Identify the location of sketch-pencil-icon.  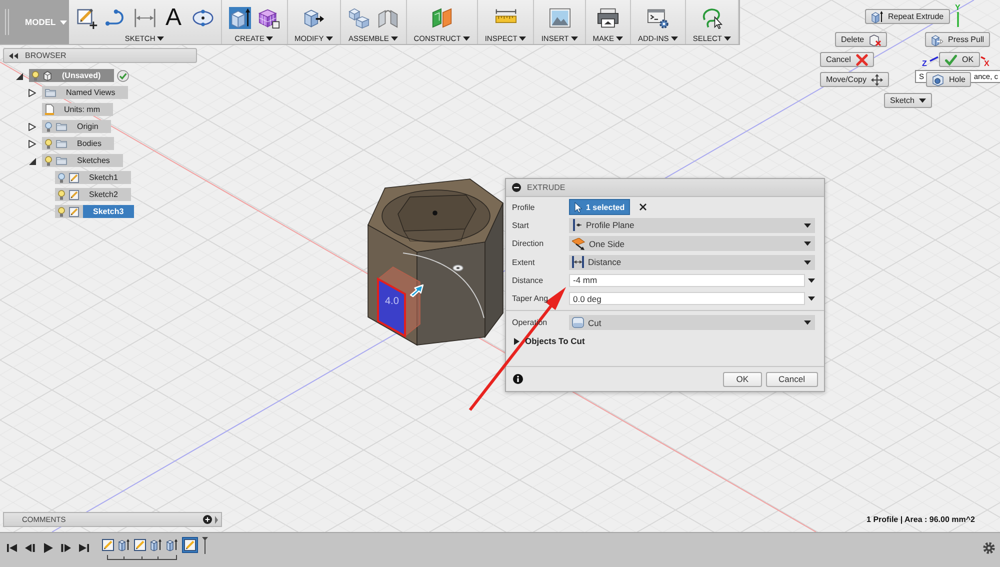
(87, 18).